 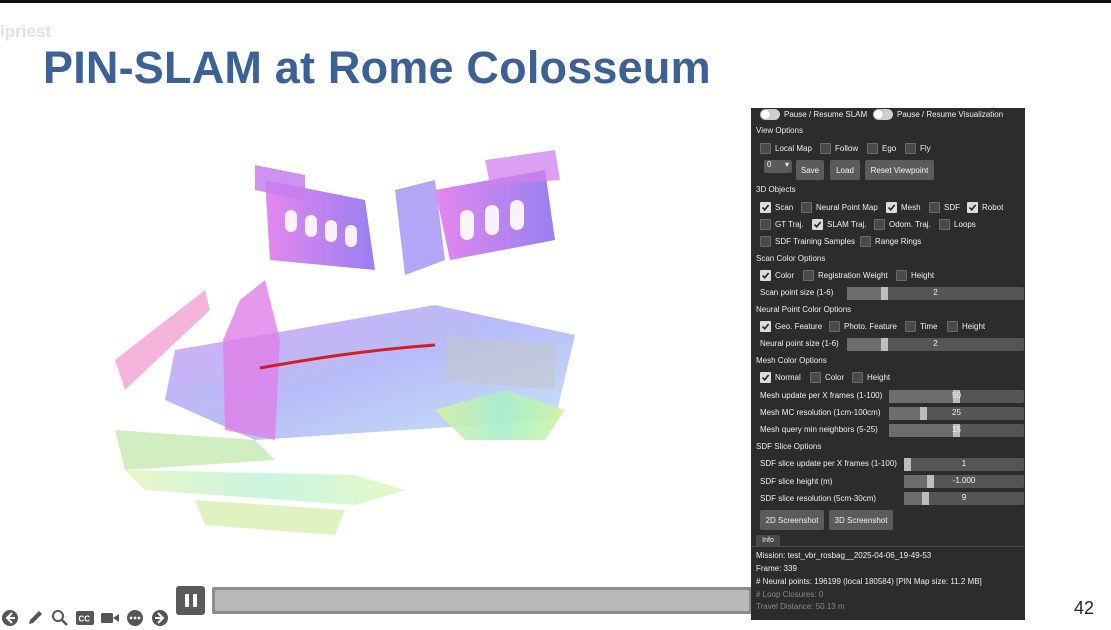 I want to click on pause-slam-toggle, so click(x=770, y=114).